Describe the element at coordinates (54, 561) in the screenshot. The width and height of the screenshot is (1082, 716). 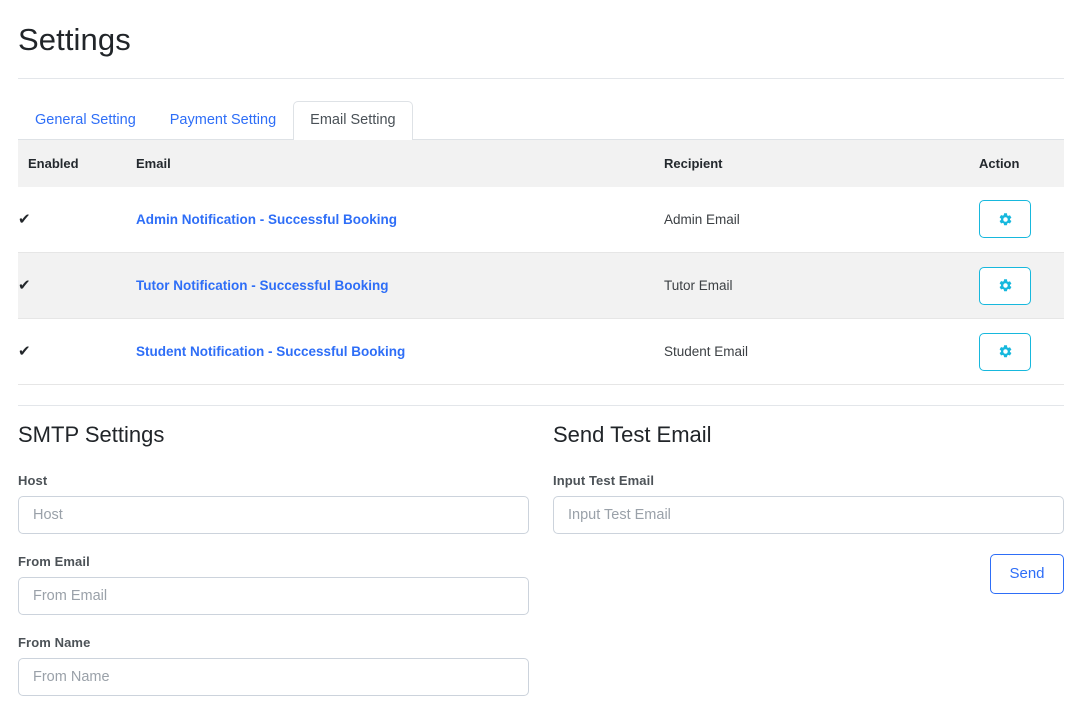
I see `label-from-email: From Email` at that location.